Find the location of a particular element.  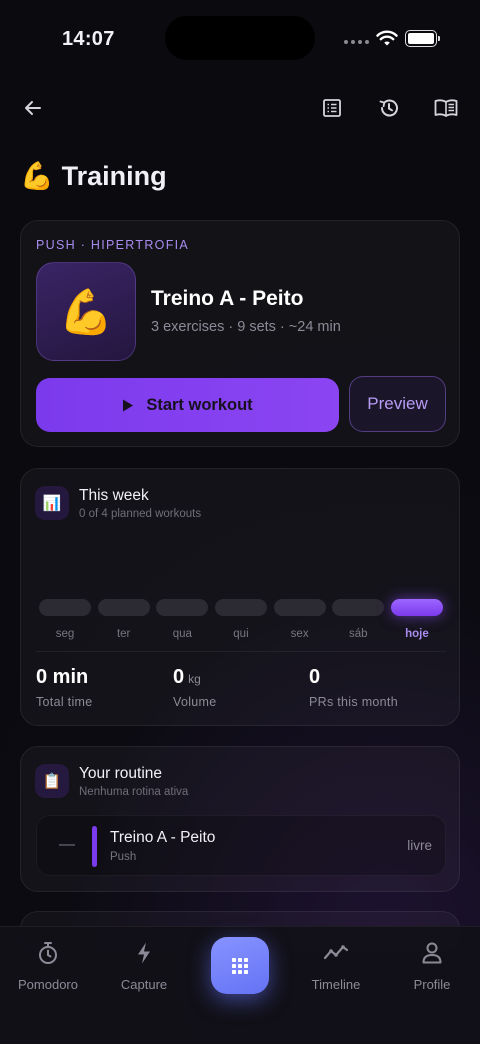

week-title: This week is located at coordinates (114, 495).